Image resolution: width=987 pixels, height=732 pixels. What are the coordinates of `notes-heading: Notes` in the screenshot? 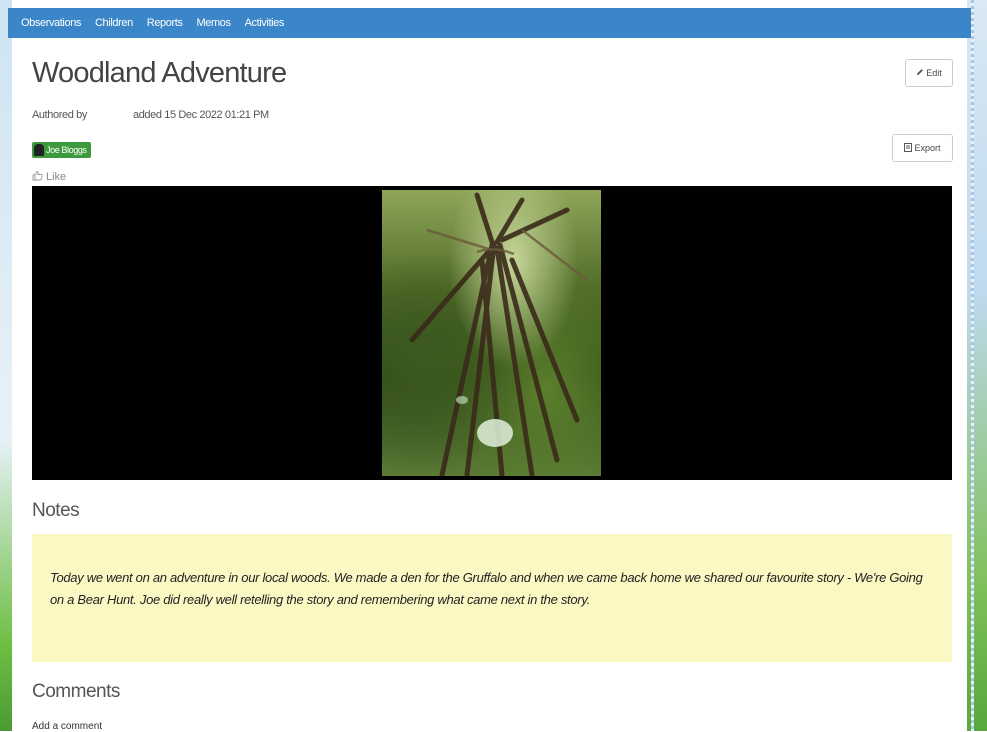 It's located at (56, 510).